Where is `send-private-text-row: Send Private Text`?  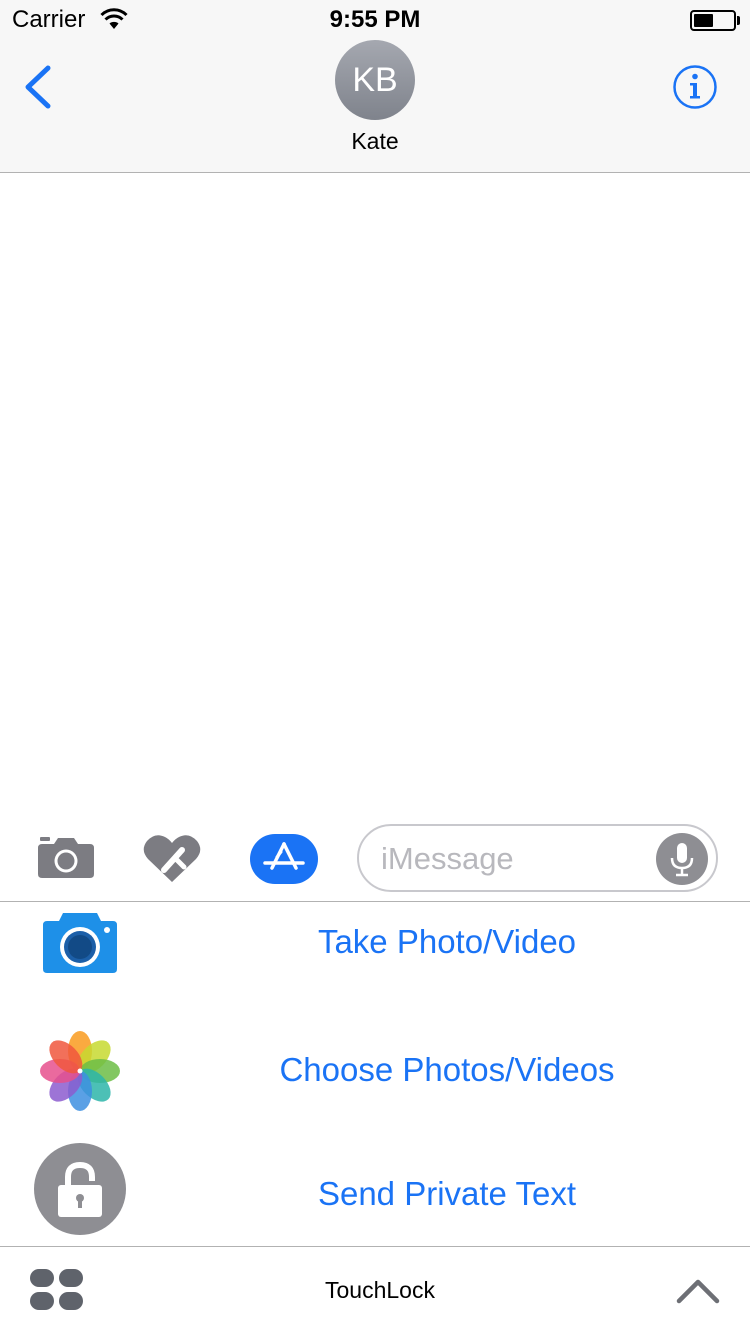 send-private-text-row: Send Private Text is located at coordinates (375, 1192).